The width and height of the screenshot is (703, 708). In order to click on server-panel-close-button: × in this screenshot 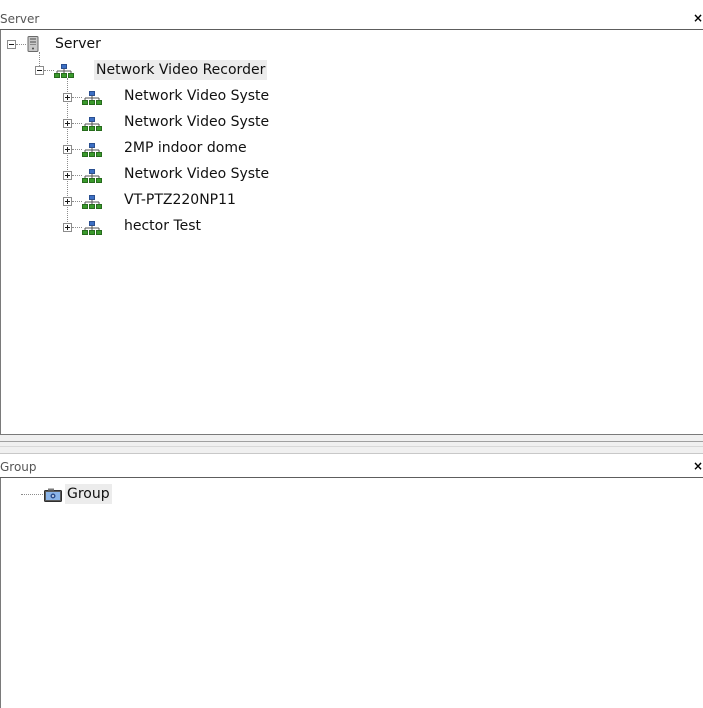, I will do `click(698, 18)`.